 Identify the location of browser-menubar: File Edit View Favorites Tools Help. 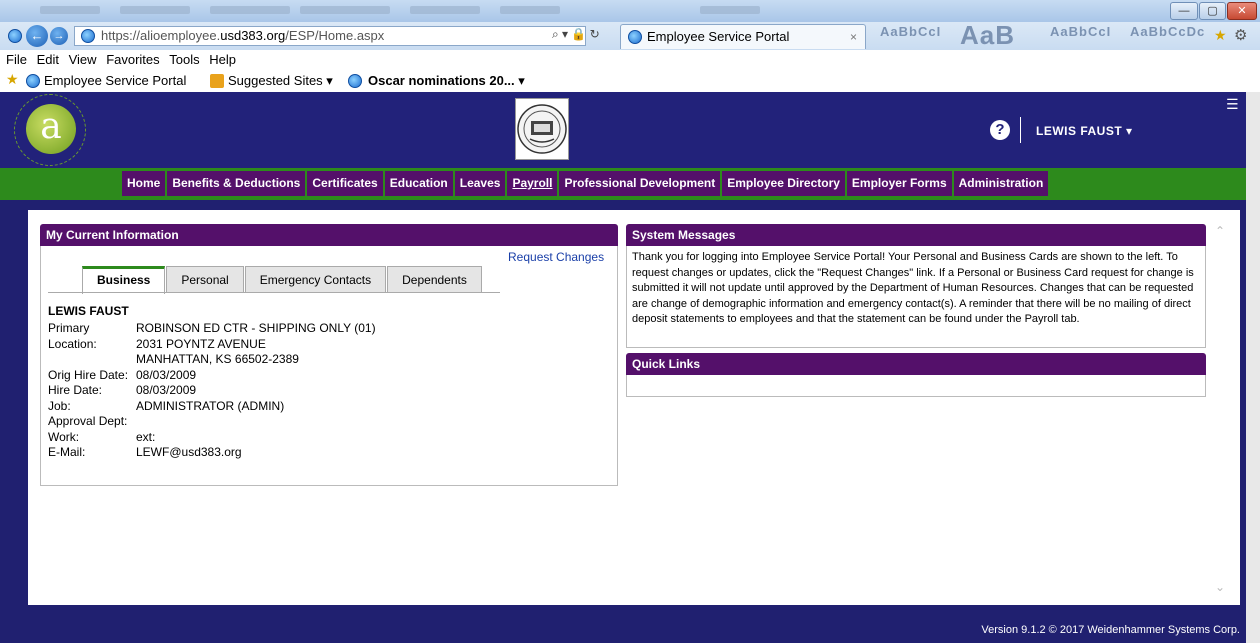
(630, 60).